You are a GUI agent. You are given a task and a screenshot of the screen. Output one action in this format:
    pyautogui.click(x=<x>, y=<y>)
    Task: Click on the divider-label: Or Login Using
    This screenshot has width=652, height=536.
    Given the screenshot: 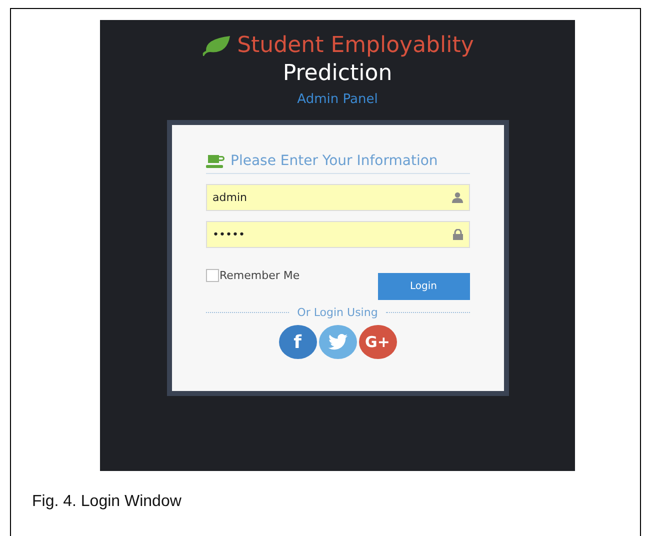 What is the action you would take?
    pyautogui.click(x=337, y=312)
    